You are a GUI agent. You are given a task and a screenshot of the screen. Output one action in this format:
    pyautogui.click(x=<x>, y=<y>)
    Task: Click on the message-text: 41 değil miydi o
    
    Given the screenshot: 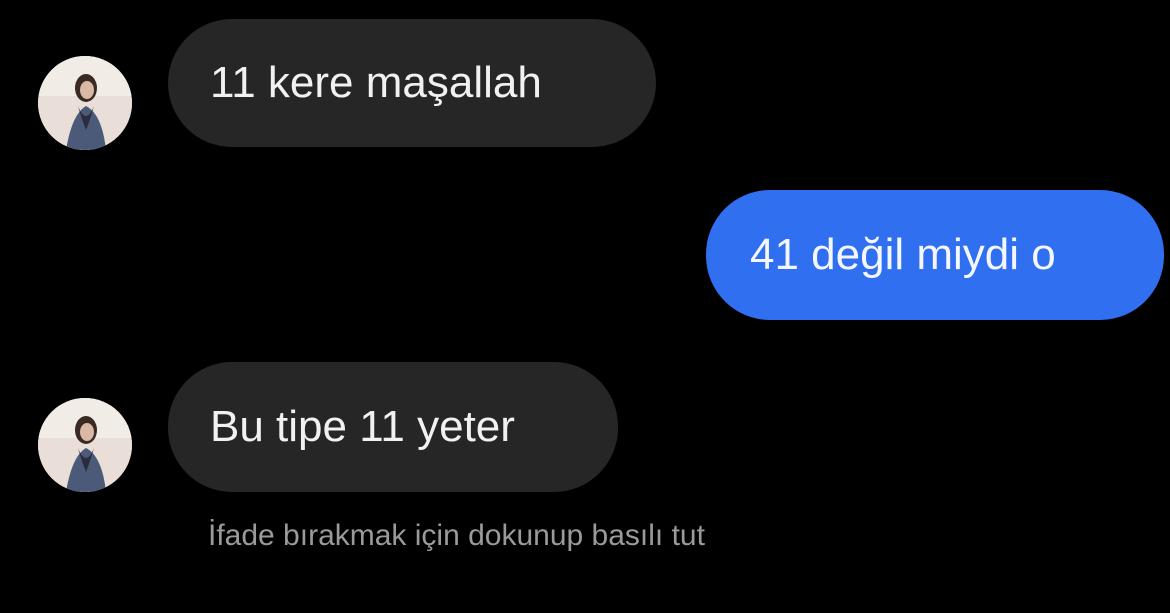 What is the action you would take?
    pyautogui.click(x=903, y=254)
    